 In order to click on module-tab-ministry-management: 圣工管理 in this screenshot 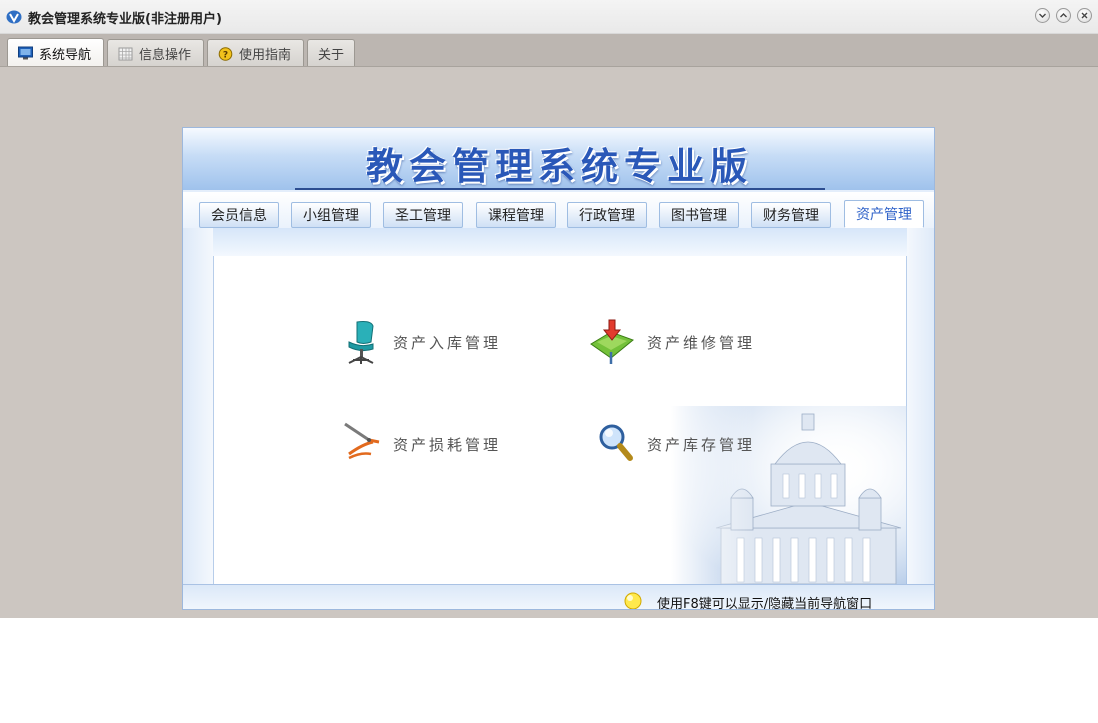, I will do `click(423, 215)`.